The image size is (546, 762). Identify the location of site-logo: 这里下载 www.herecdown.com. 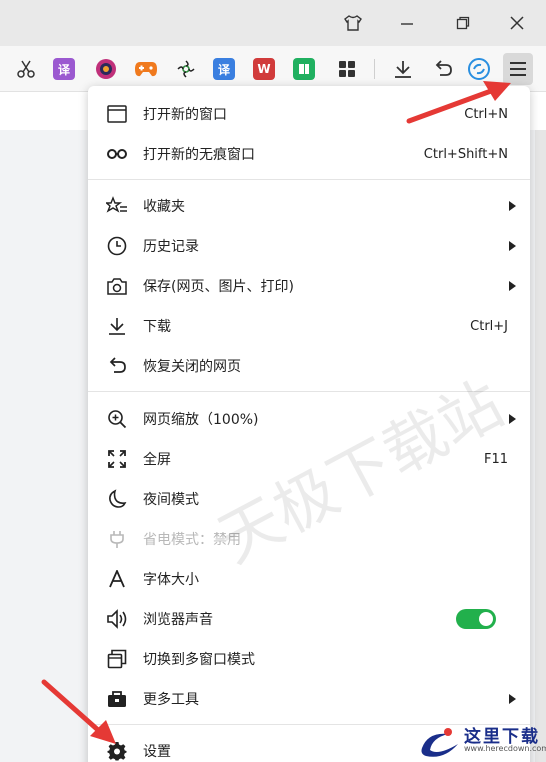
(482, 741).